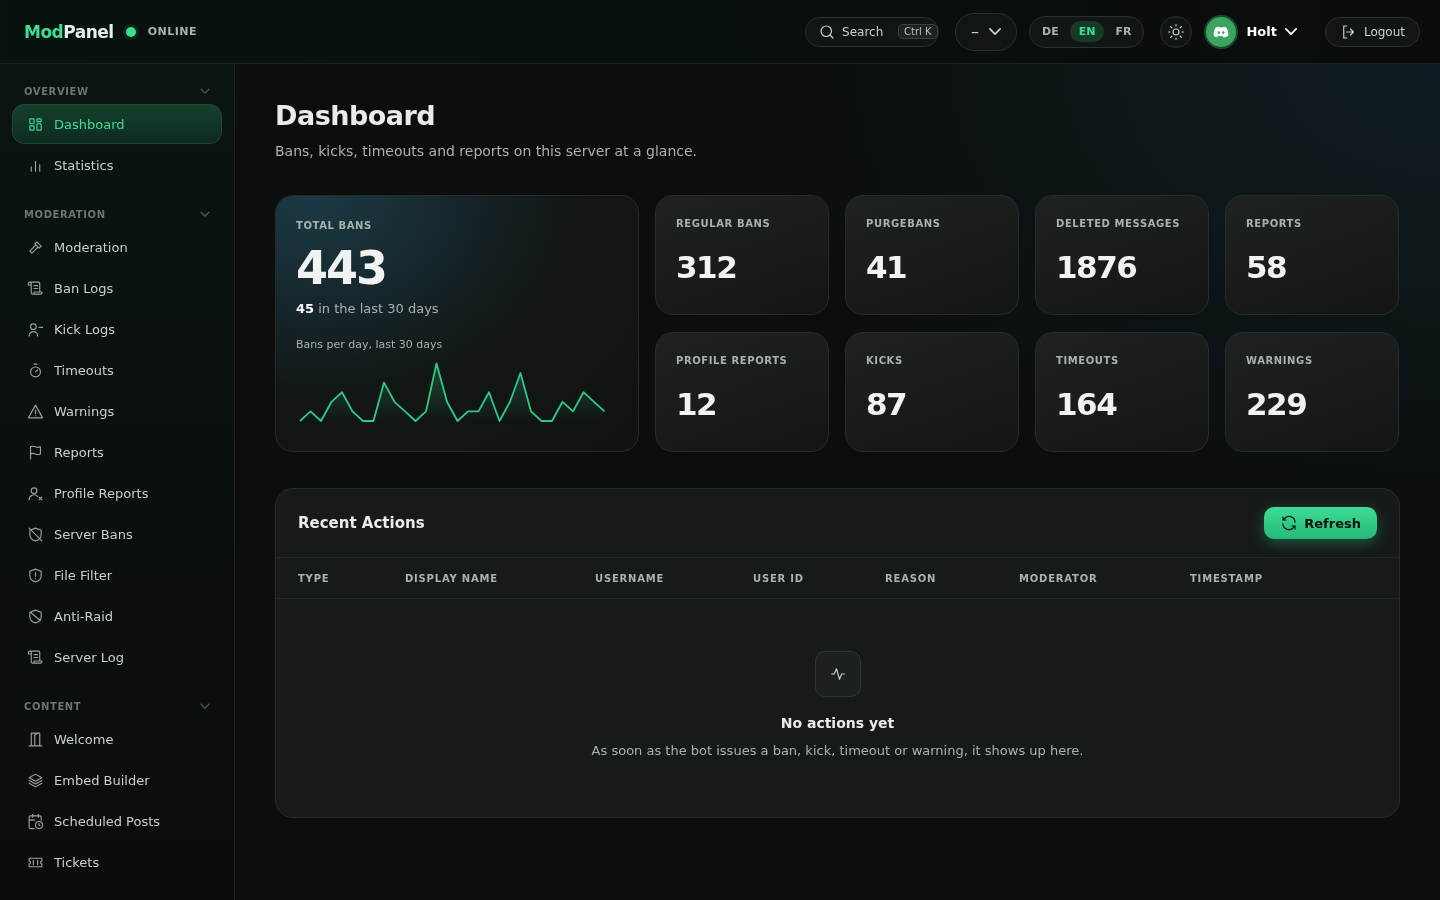  Describe the element at coordinates (1289, 523) in the screenshot. I see `refresh-icon` at that location.